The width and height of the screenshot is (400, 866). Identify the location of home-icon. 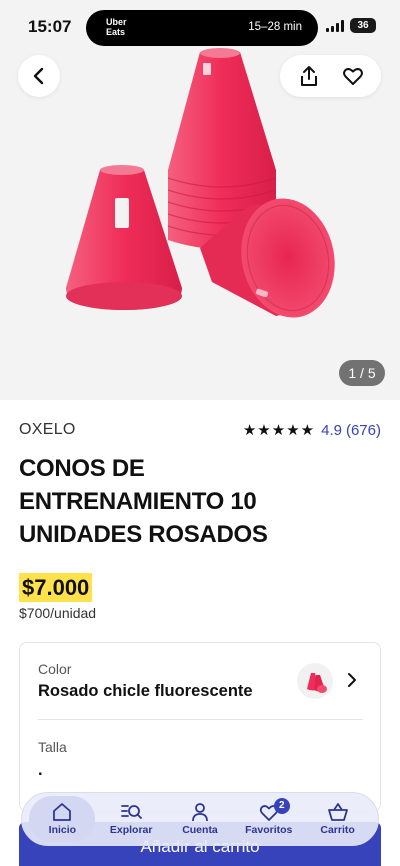
(62, 812).